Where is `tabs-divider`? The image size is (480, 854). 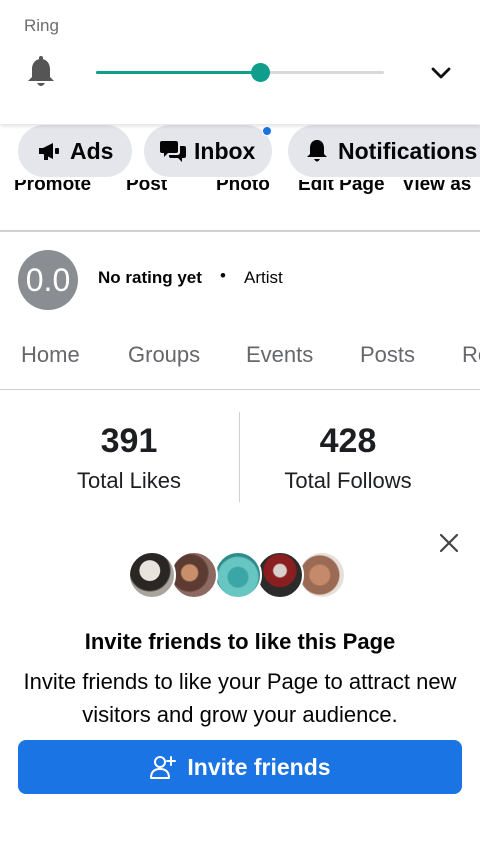
tabs-divider is located at coordinates (240, 389).